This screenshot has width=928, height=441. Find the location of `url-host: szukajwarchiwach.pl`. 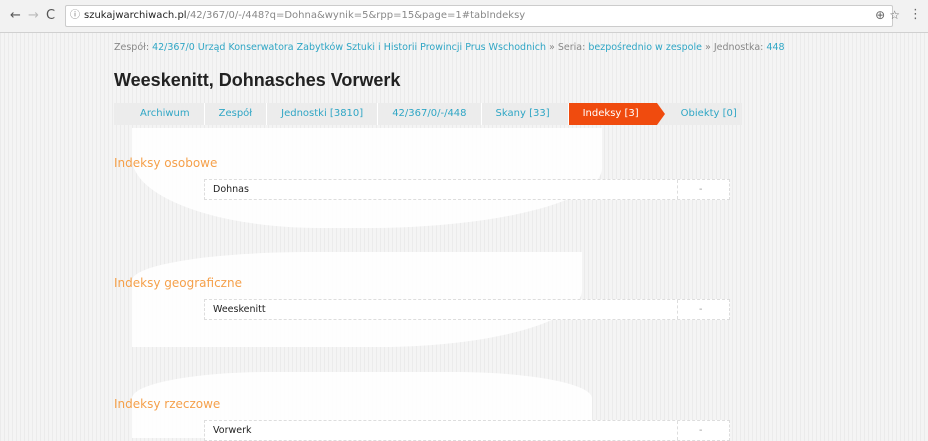

url-host: szukajwarchiwach.pl is located at coordinates (135, 15).